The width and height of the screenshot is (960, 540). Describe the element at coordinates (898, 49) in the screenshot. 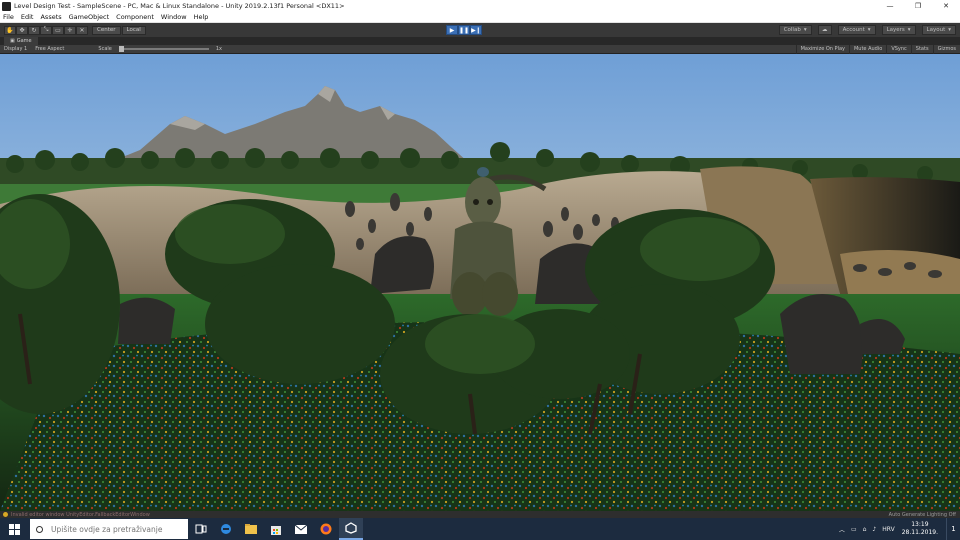

I see `vsync-toggle: VSync` at that location.